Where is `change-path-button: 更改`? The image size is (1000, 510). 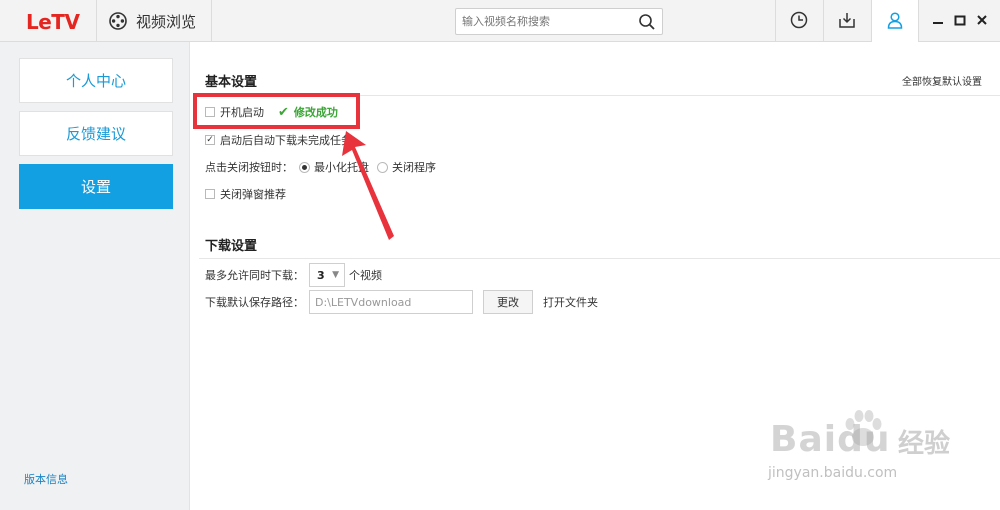
change-path-button: 更改 is located at coordinates (508, 302).